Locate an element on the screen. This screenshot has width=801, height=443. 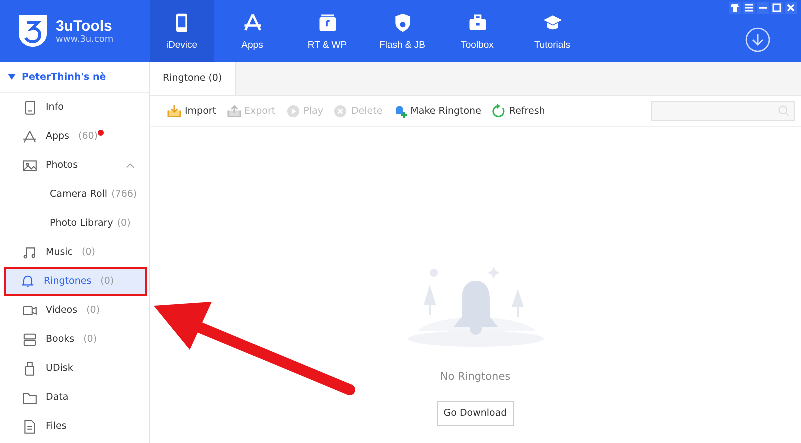
device-header: PeterThinh's nè is located at coordinates (74, 77).